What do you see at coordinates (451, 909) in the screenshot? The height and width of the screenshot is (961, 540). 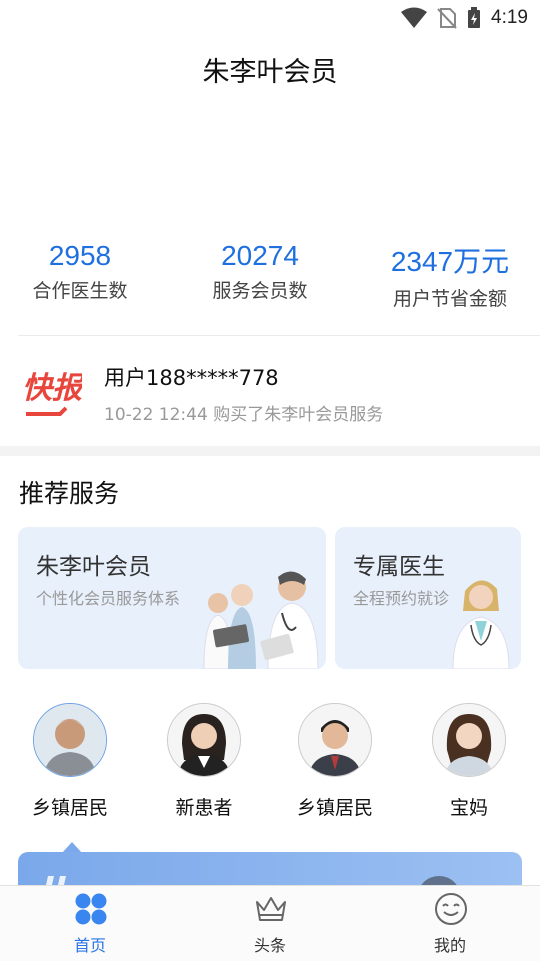 I see `smiley-icon` at bounding box center [451, 909].